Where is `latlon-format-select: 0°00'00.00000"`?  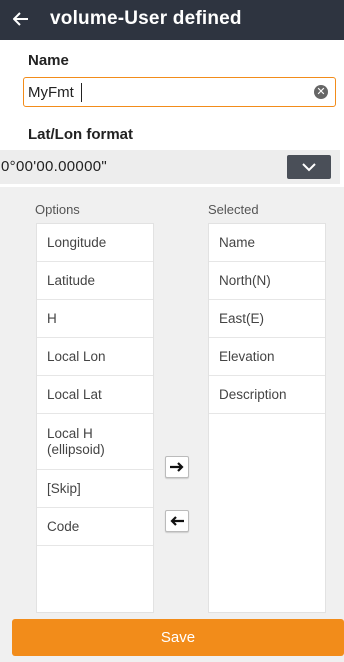 latlon-format-select: 0°00'00.00000" is located at coordinates (170, 167).